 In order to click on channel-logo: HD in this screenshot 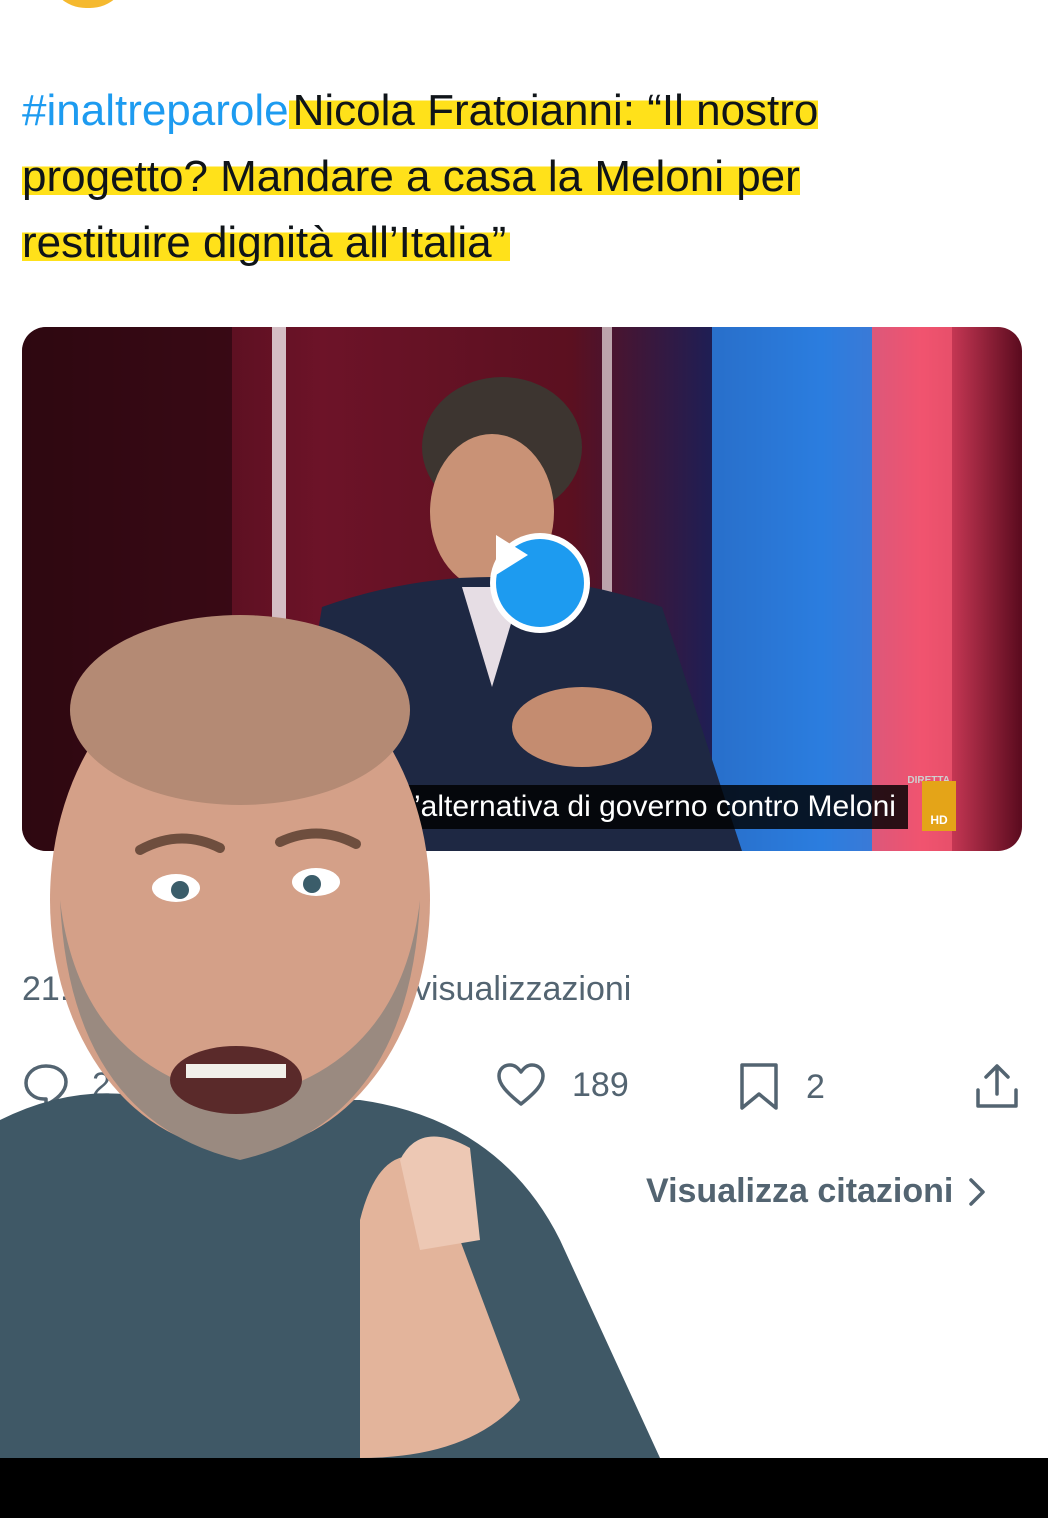, I will do `click(939, 806)`.